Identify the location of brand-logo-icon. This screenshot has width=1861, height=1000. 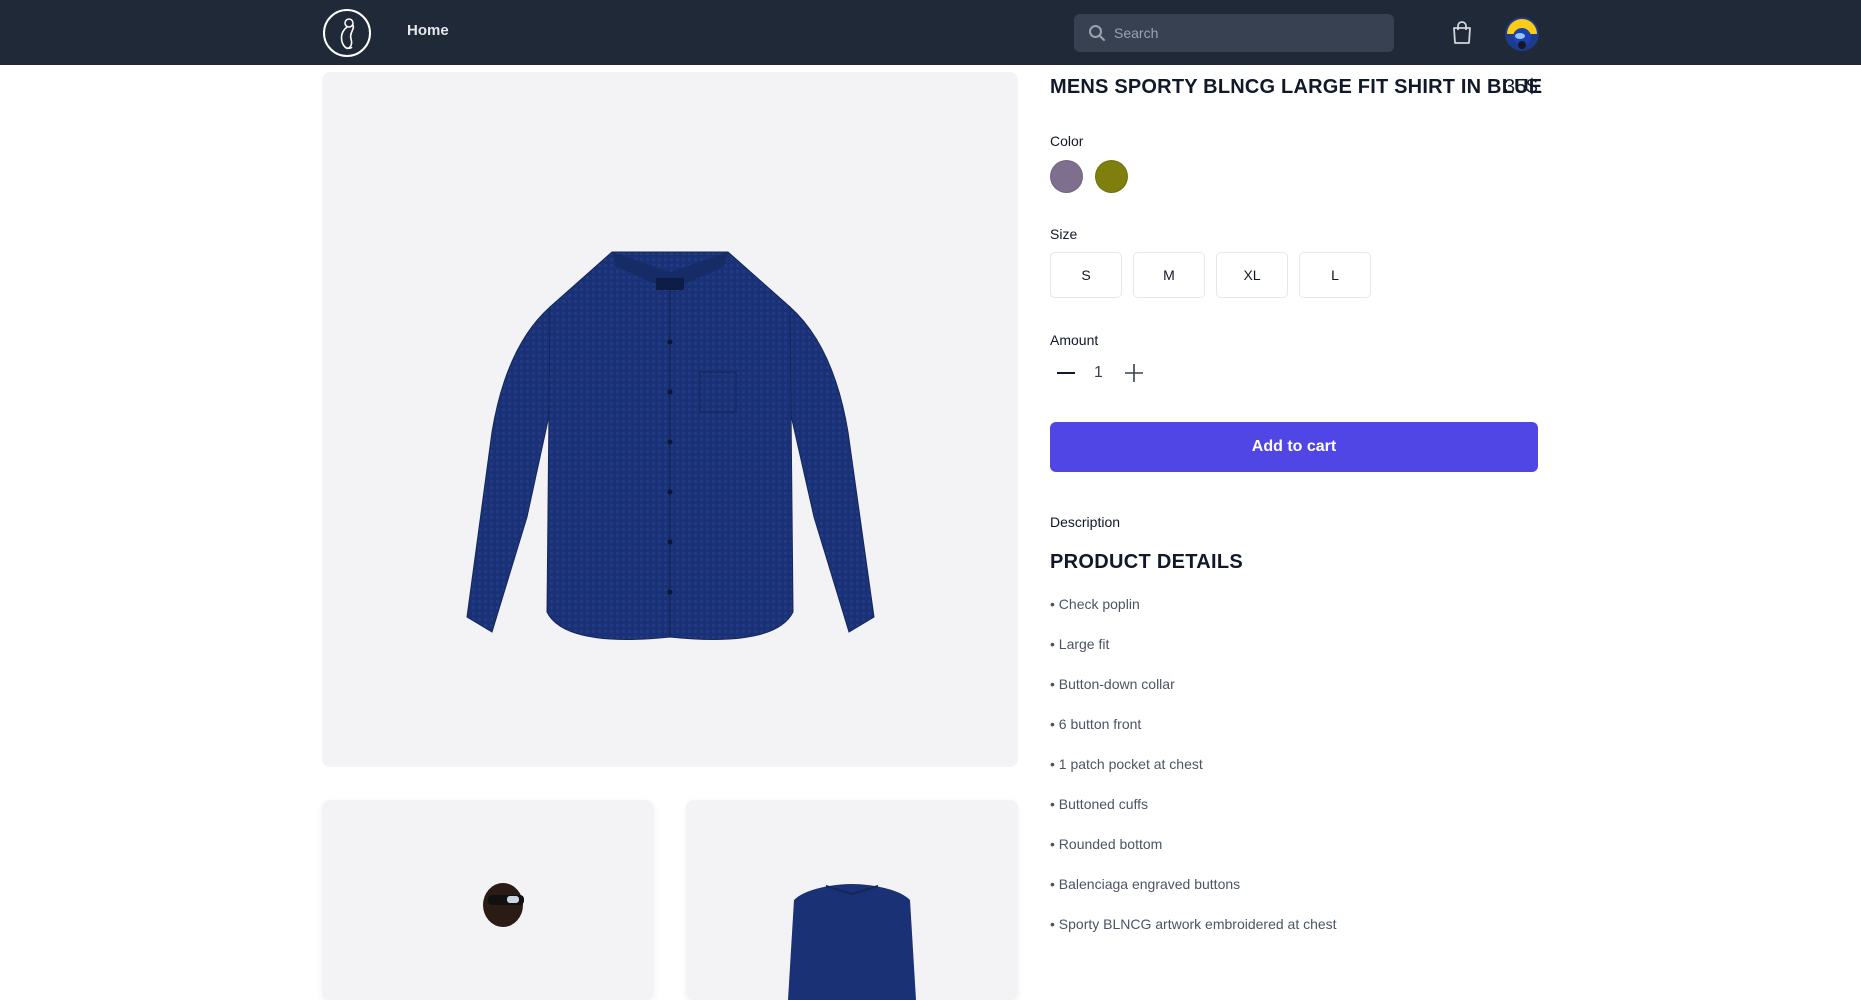
(347, 33).